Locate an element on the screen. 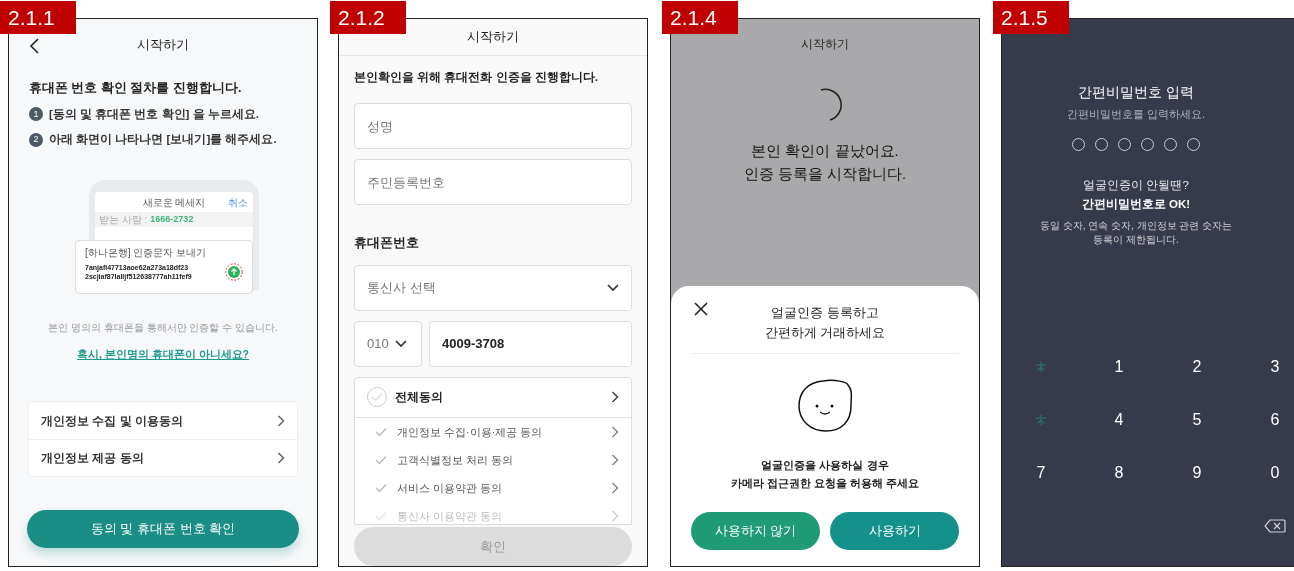 The image size is (1294, 571). skip-button: 사용하지 않기 is located at coordinates (755, 531).